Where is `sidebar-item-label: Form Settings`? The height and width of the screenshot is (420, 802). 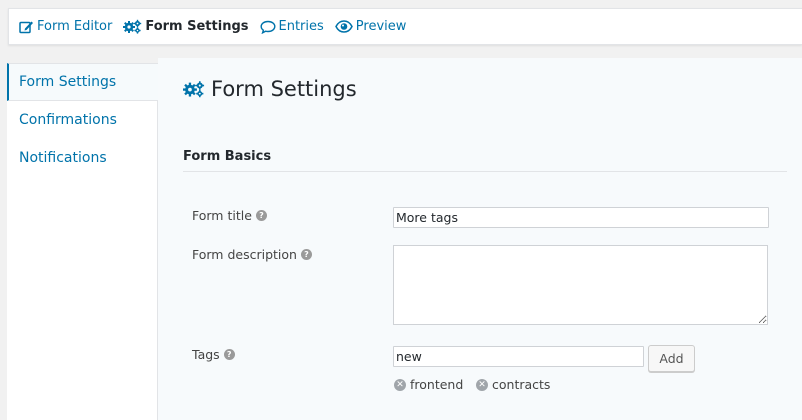 sidebar-item-label: Form Settings is located at coordinates (68, 82).